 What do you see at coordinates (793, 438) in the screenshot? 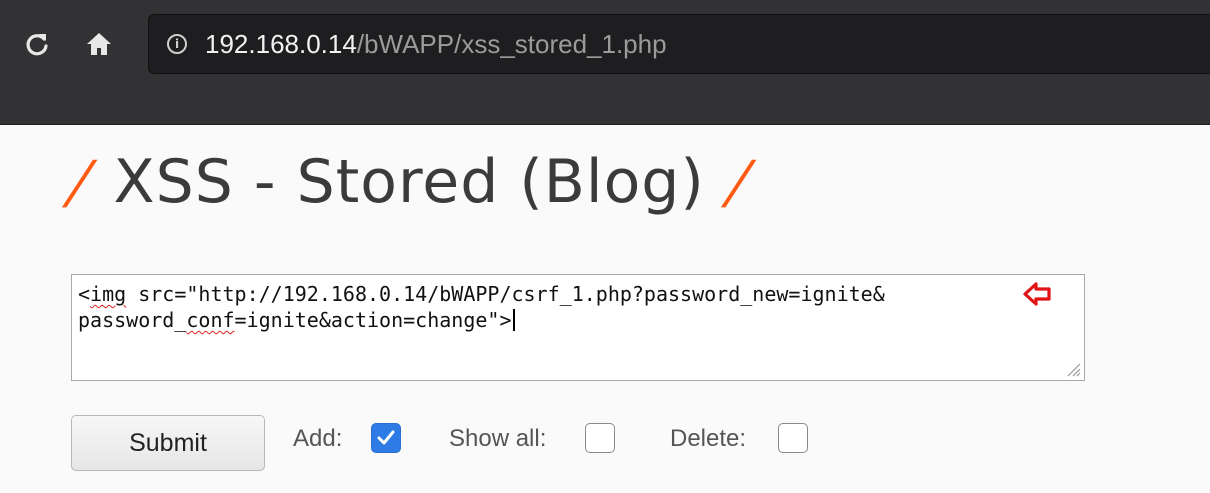
I see `delete-checkbox` at bounding box center [793, 438].